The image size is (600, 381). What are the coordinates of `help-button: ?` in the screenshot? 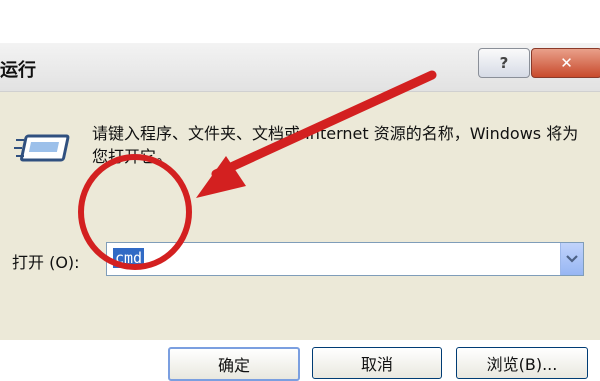 It's located at (504, 63).